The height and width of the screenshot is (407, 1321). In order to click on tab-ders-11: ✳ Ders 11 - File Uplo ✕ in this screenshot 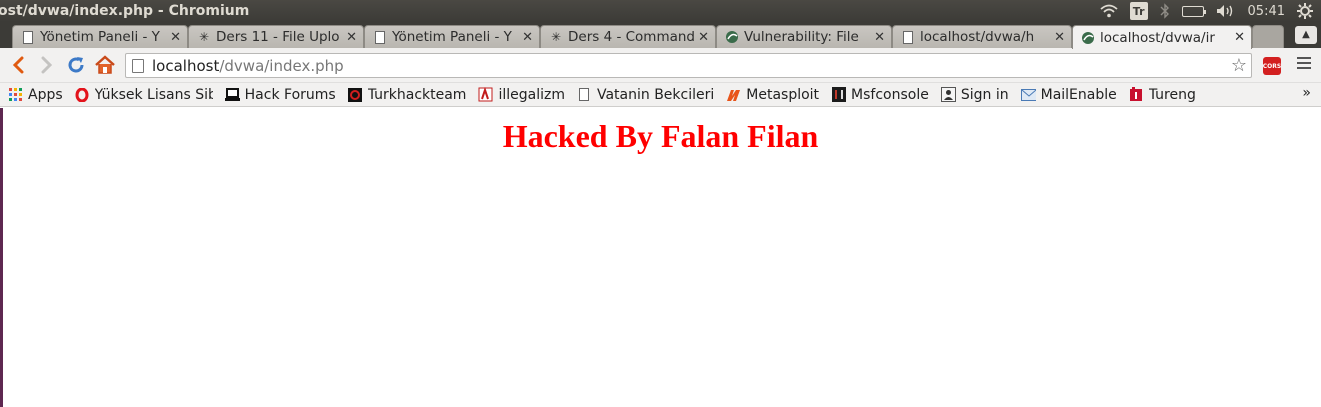, I will do `click(276, 36)`.